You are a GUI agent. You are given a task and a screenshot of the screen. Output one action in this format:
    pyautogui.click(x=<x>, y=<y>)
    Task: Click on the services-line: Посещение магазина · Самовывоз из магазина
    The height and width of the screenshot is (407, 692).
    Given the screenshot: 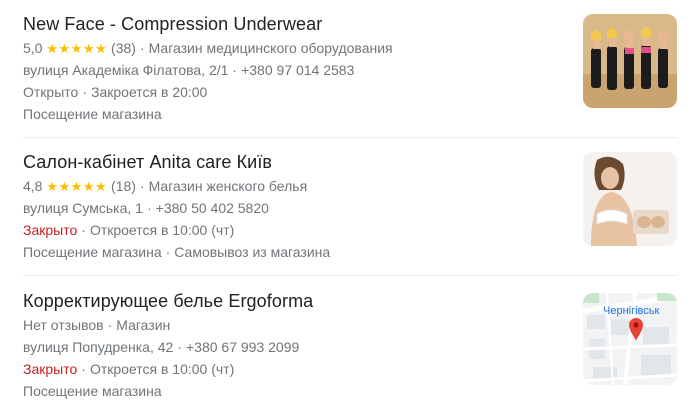 What is the action you would take?
    pyautogui.click(x=177, y=252)
    